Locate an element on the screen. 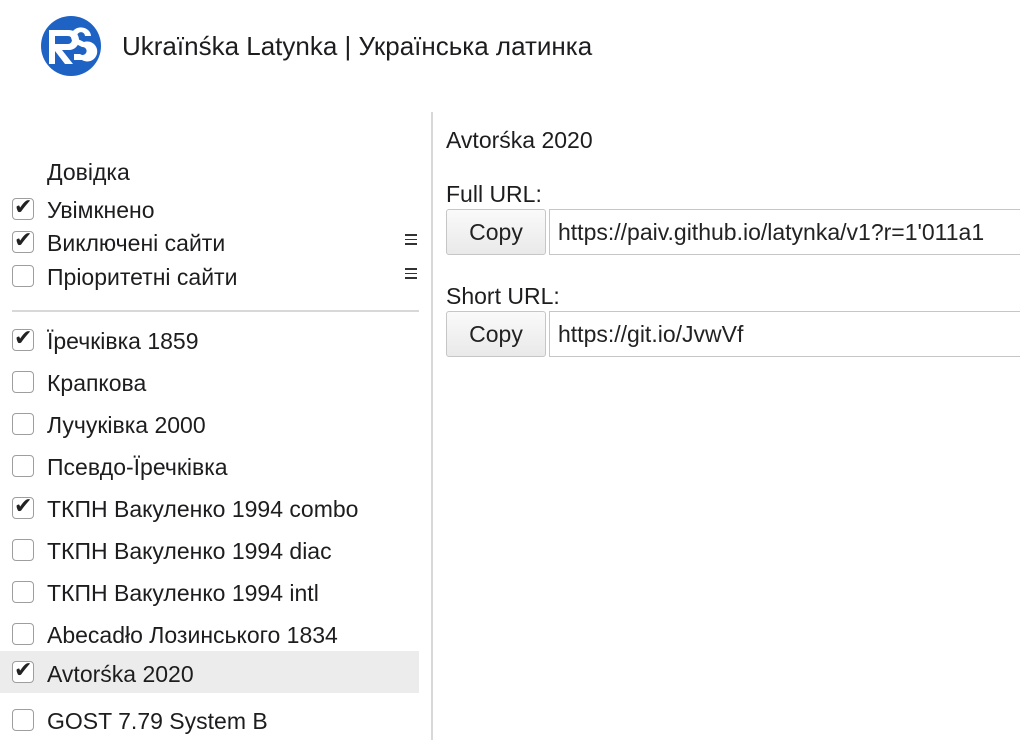 The height and width of the screenshot is (741, 1020). scheme-item: ТКПН Вакуленко 1994 diac is located at coordinates (209, 551).